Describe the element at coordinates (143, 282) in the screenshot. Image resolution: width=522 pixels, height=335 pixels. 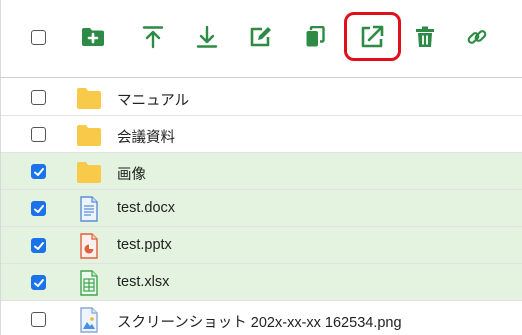
I see `file-name: test.xlsx` at that location.